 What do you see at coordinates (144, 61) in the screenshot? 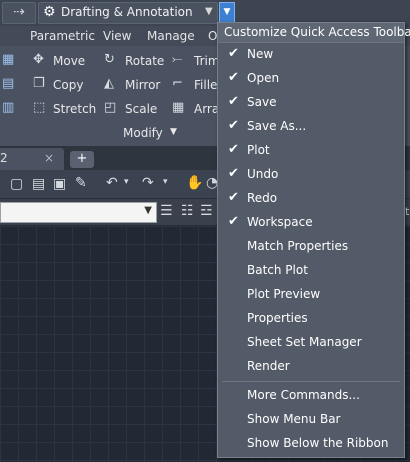
I see `rotate-button: Rotate` at bounding box center [144, 61].